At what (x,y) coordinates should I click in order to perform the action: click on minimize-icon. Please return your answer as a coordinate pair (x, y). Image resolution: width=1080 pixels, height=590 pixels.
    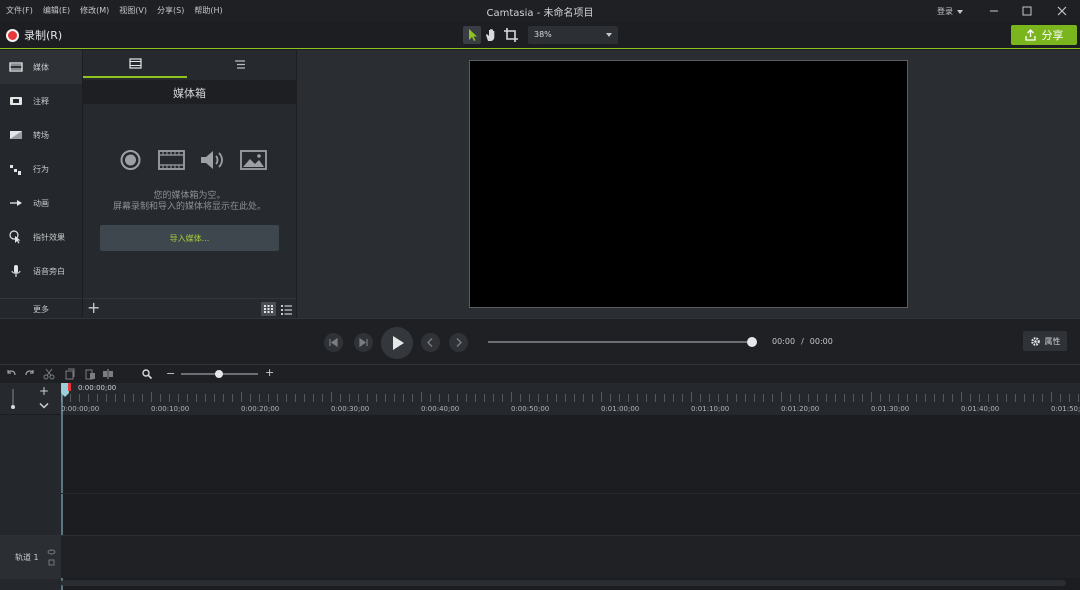
    Looking at the image, I should click on (994, 11).